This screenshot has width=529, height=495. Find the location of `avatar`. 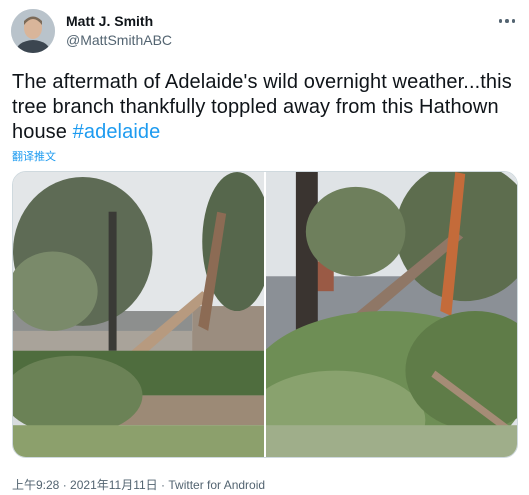

avatar is located at coordinates (33, 31).